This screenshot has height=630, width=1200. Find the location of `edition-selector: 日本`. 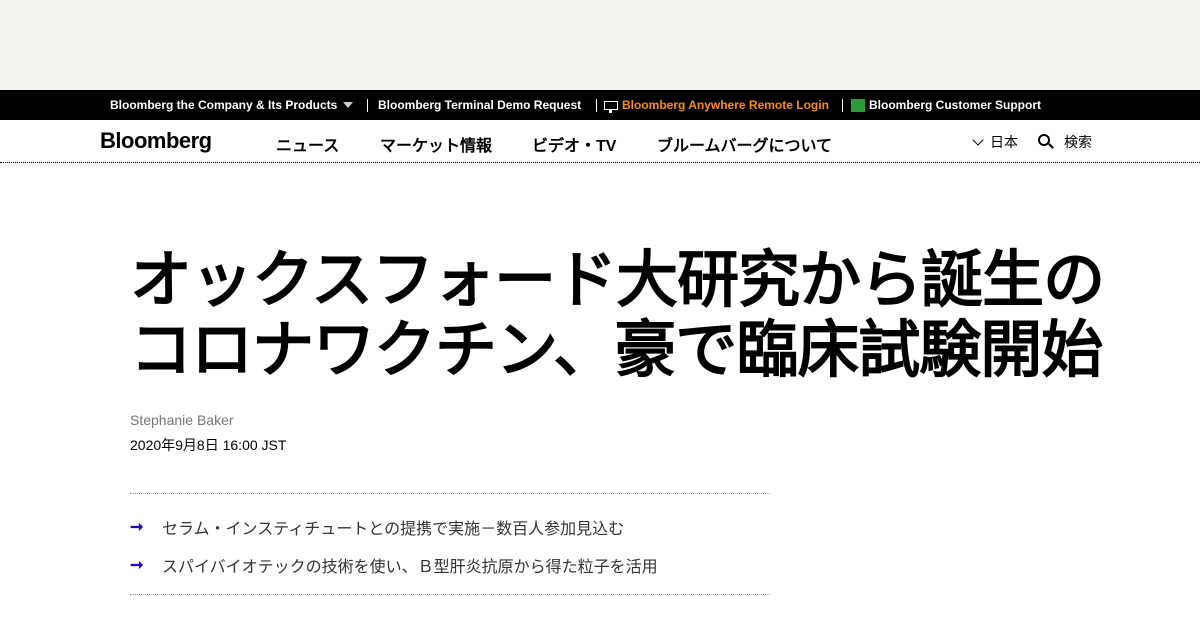

edition-selector: 日本 is located at coordinates (995, 142).